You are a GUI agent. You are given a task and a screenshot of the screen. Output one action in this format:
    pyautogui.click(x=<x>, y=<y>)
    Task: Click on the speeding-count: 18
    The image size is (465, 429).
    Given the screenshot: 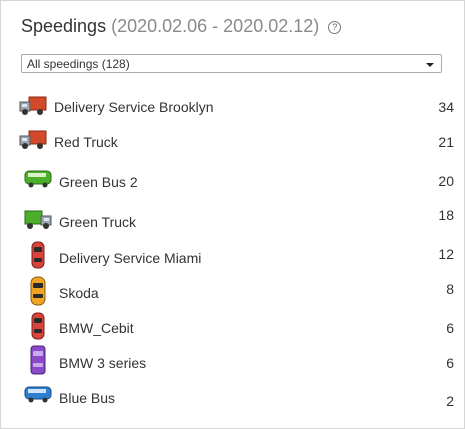 What is the action you would take?
    pyautogui.click(x=446, y=215)
    